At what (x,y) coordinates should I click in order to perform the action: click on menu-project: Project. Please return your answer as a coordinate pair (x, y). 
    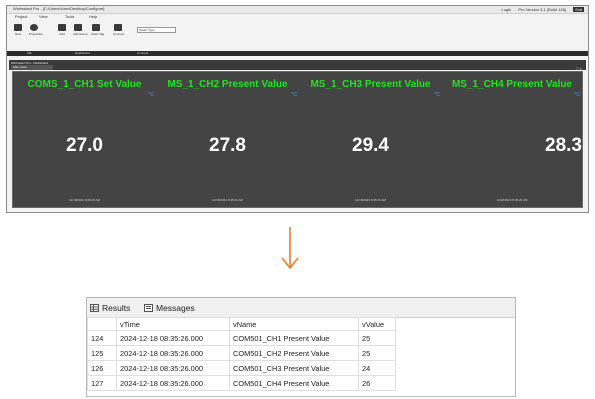
    Looking at the image, I should click on (21, 16).